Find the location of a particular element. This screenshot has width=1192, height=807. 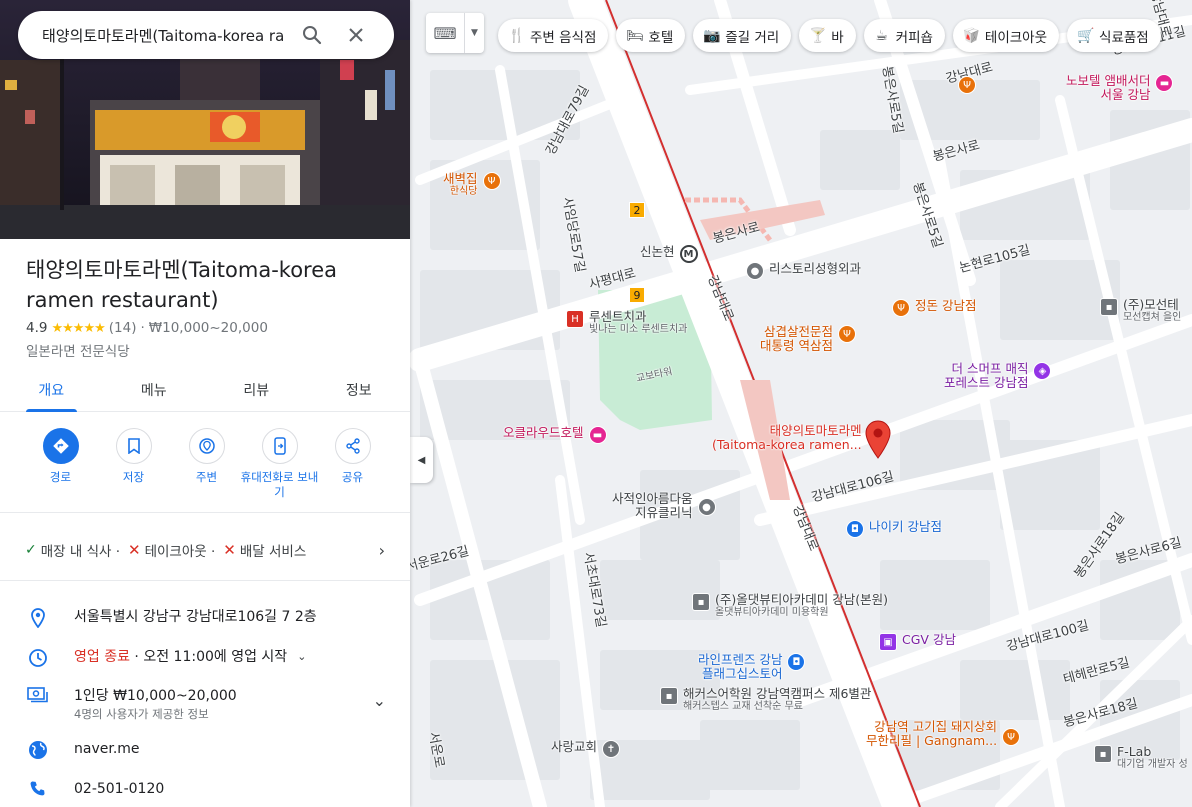

directions-button: 경로 is located at coordinates (60, 464).